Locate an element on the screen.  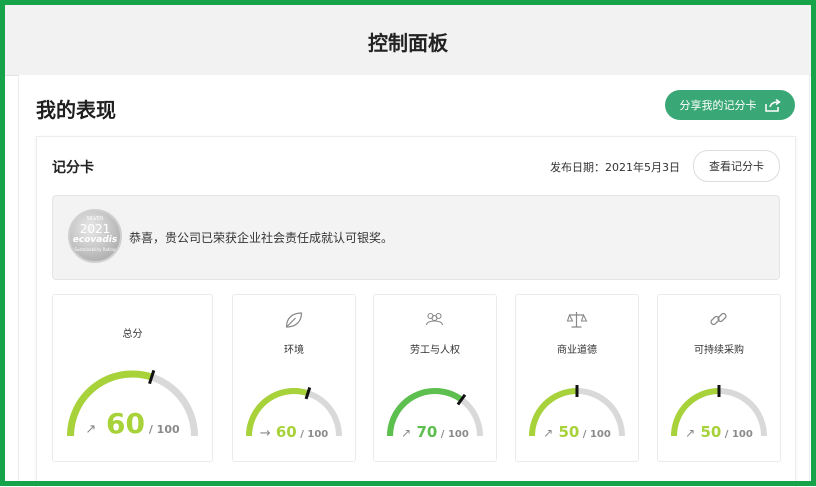
score-value: → 60 / 100 is located at coordinates (294, 431).